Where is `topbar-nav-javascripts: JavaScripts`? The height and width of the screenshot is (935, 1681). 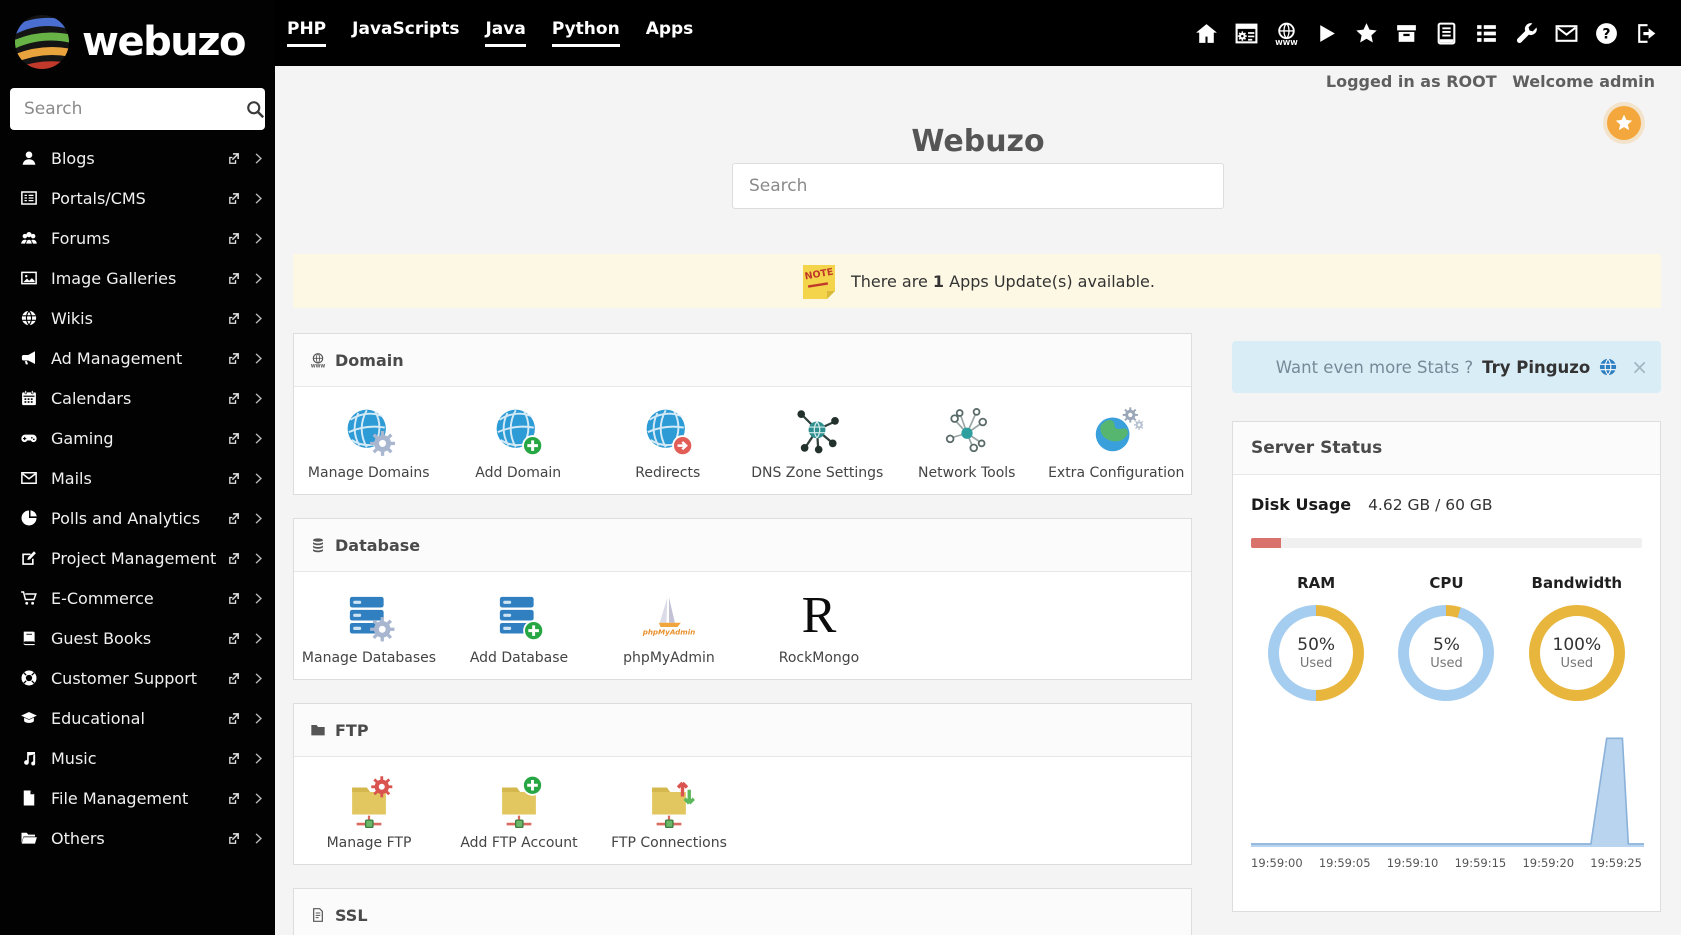 topbar-nav-javascripts: JavaScripts is located at coordinates (405, 33).